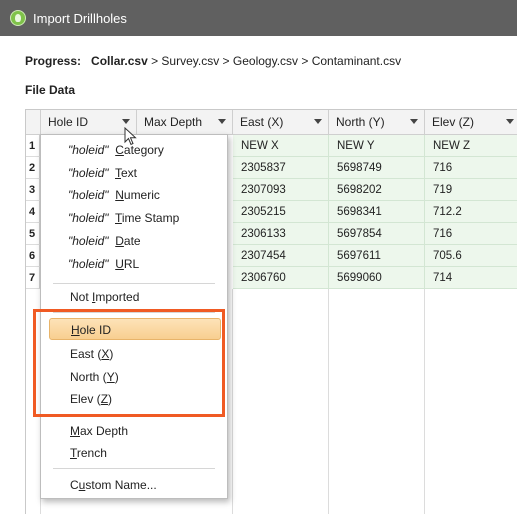 This screenshot has height=514, width=517. I want to click on table-cell: NEW Y, so click(377, 146).